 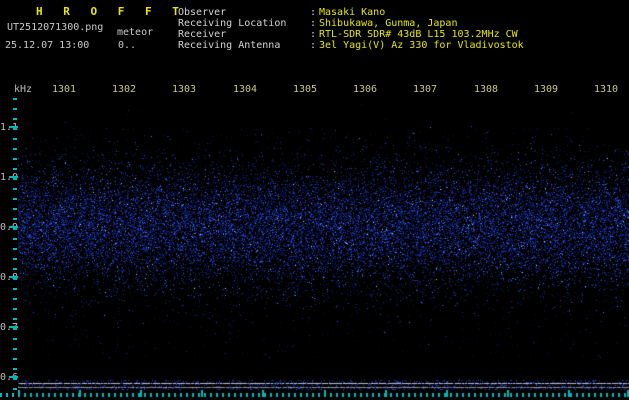 What do you see at coordinates (202, 34) in the screenshot?
I see `meta-label: Receiver` at bounding box center [202, 34].